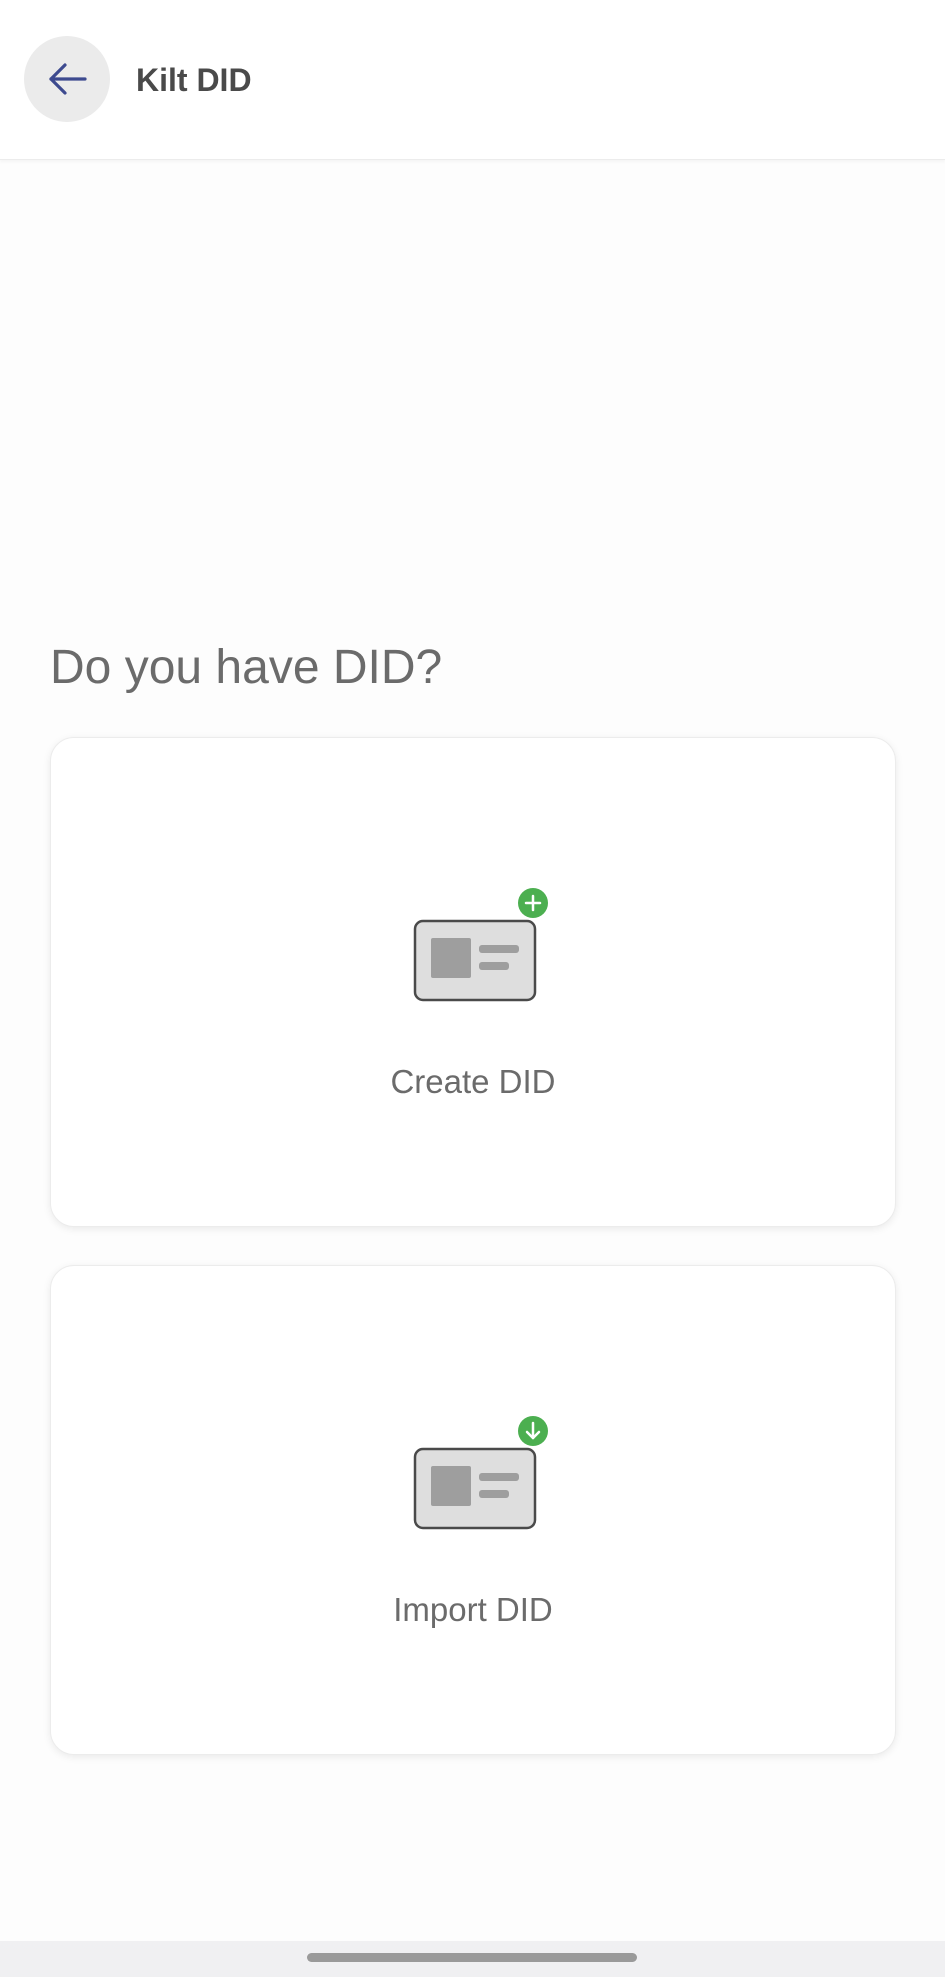 The image size is (945, 1977). Describe the element at coordinates (194, 80) in the screenshot. I see `page-title: Kilt DID` at that location.